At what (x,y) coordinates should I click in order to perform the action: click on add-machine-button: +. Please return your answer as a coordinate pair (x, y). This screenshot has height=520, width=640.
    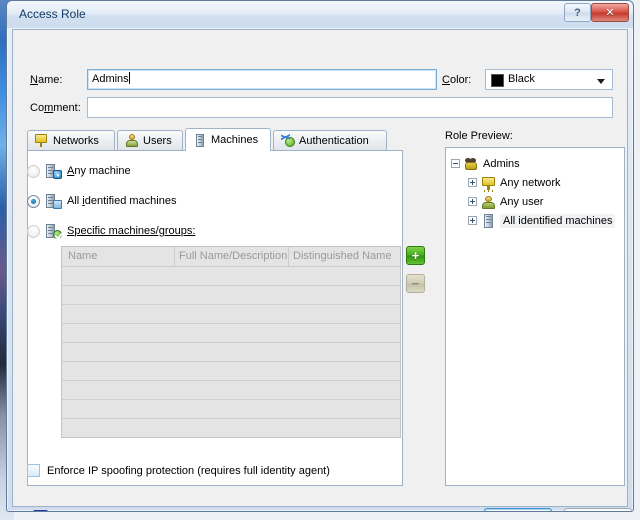
    Looking at the image, I should click on (415, 255).